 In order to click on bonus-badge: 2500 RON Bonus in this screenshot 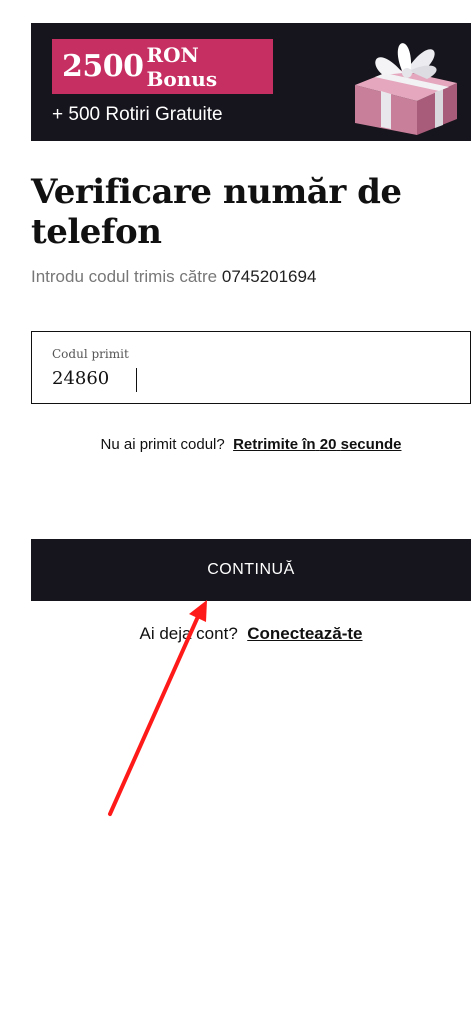, I will do `click(162, 66)`.